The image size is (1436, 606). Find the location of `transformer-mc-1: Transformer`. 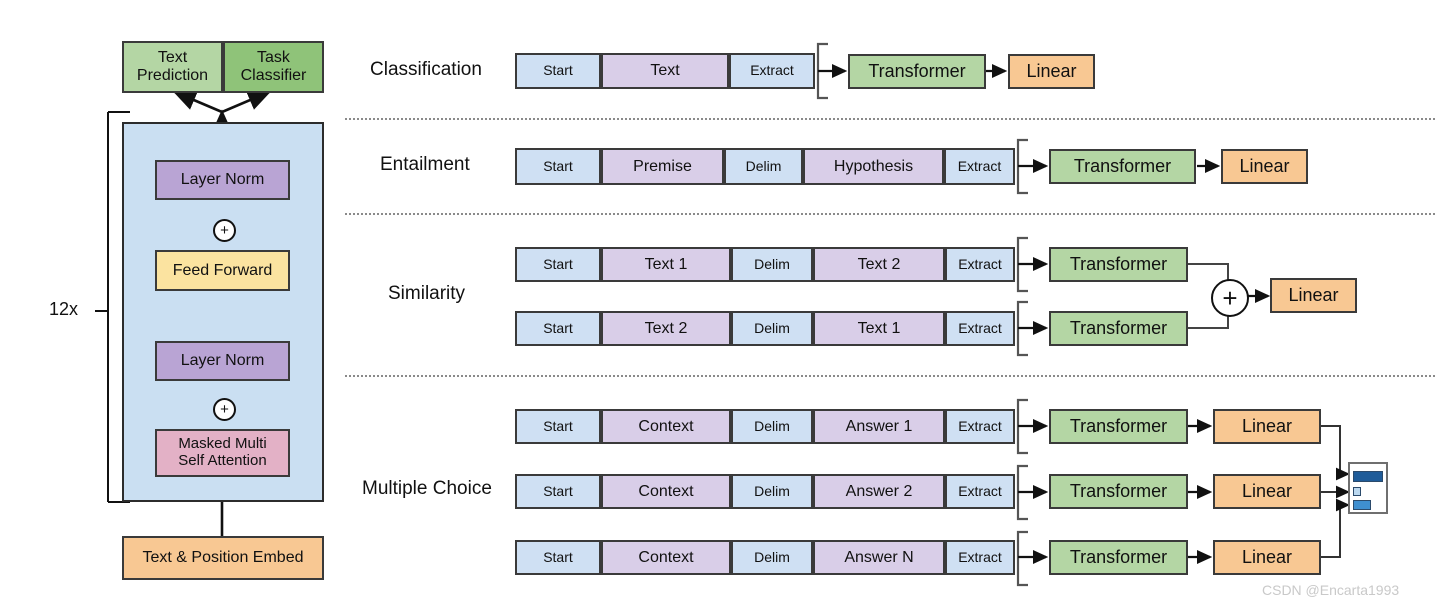

transformer-mc-1: Transformer is located at coordinates (1118, 426).